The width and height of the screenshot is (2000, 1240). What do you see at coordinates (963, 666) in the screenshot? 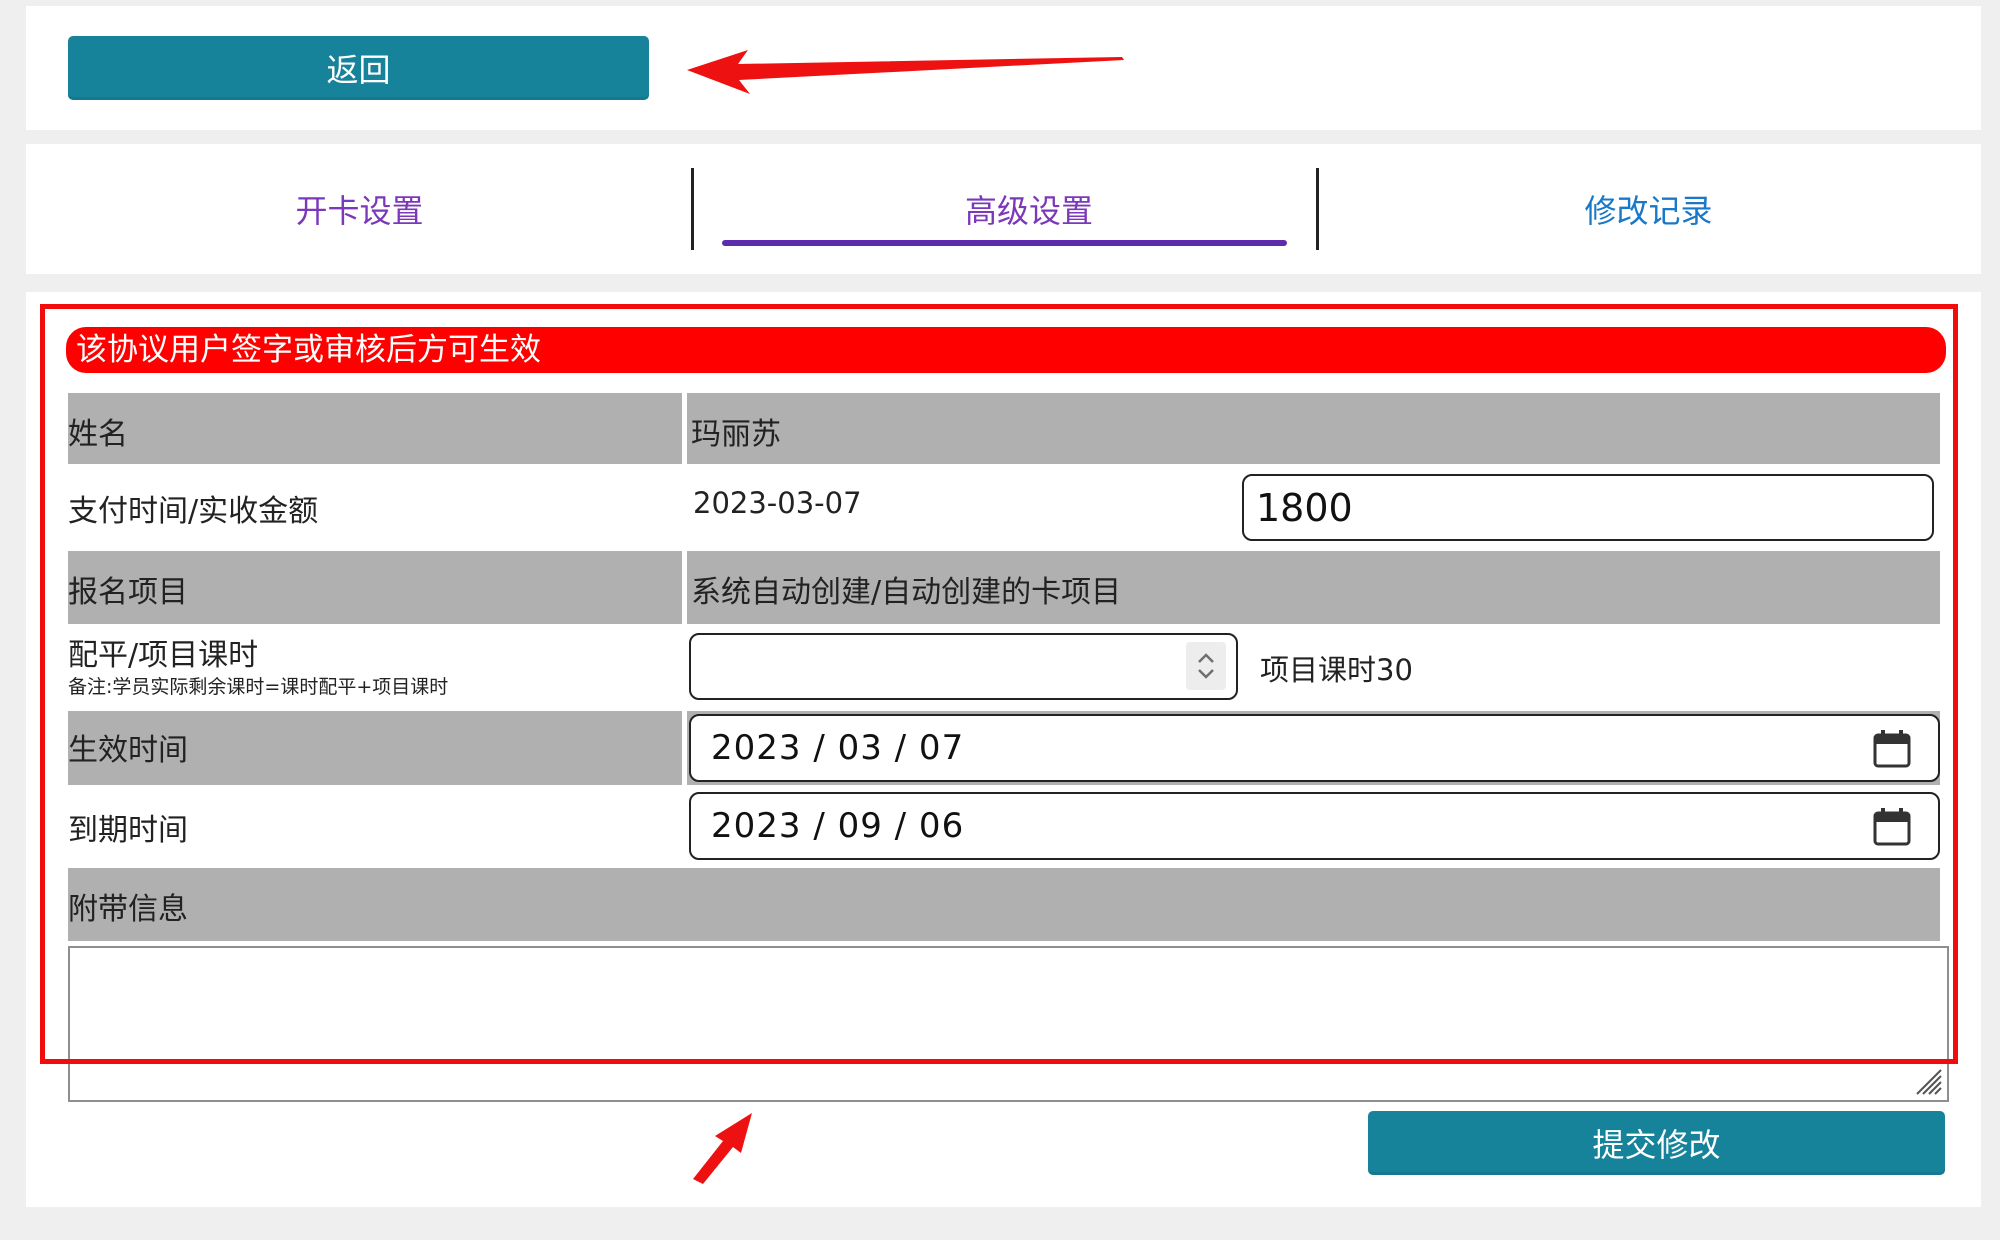
I see `hours-balance-input` at bounding box center [963, 666].